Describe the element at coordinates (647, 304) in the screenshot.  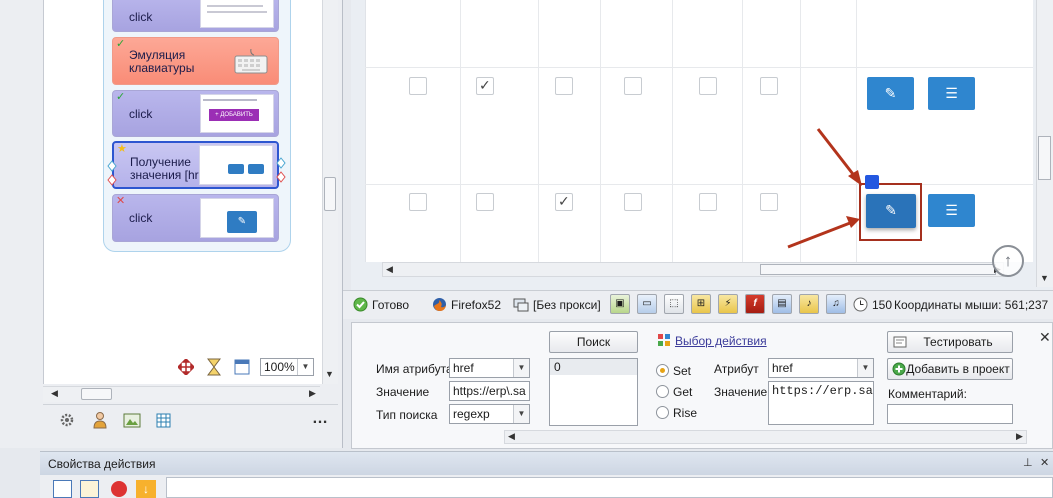
I see `window-tool-icon: ▭` at that location.